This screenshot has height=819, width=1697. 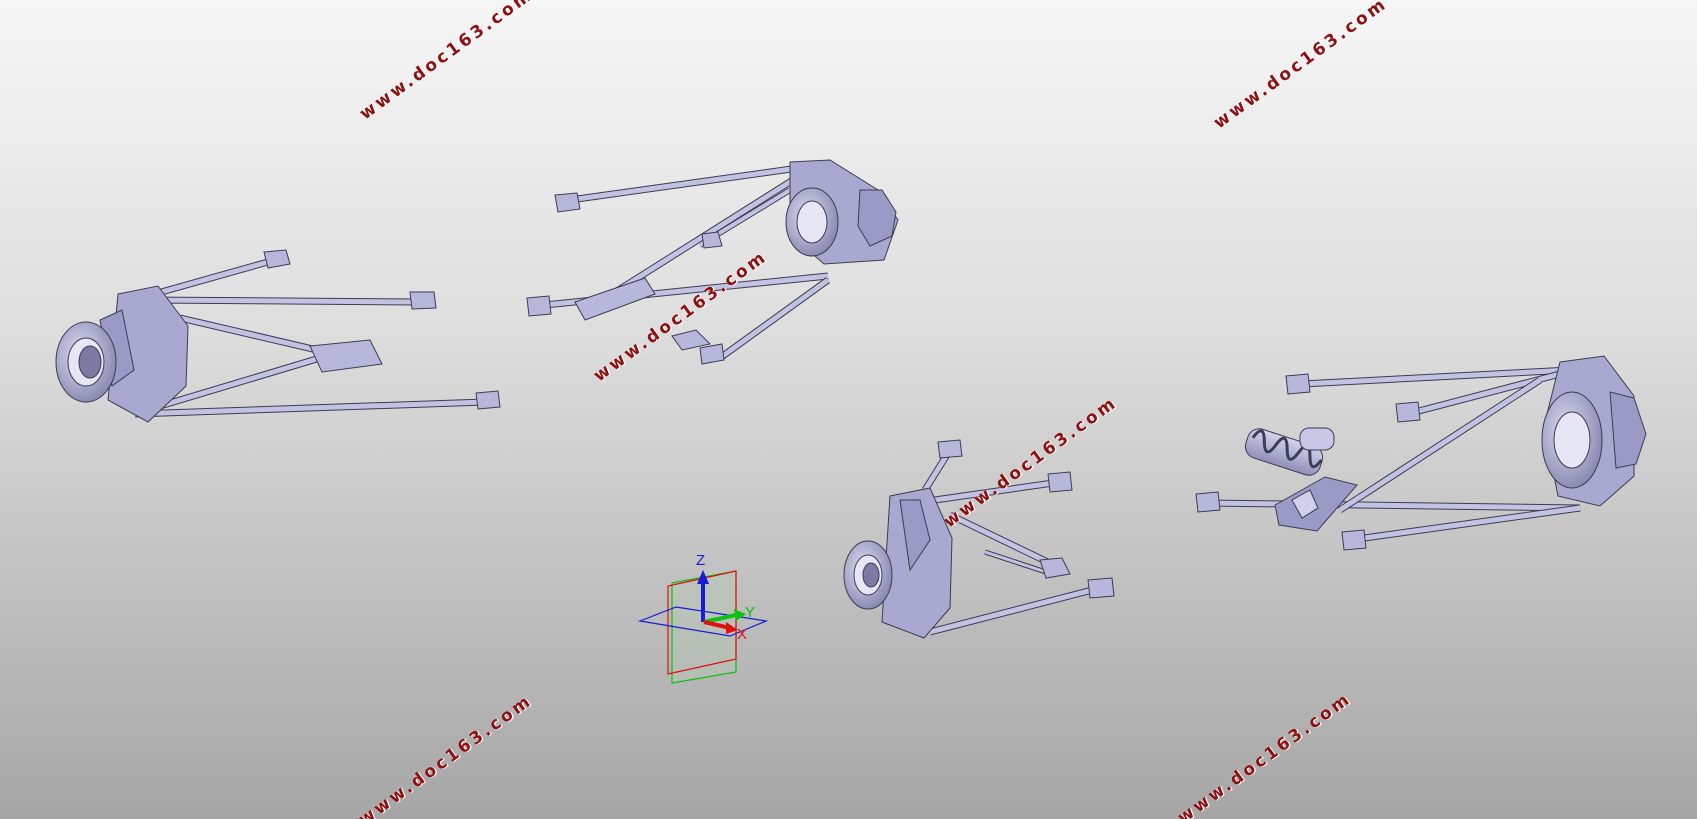 I want to click on coilover-damper, so click(x=1289, y=451).